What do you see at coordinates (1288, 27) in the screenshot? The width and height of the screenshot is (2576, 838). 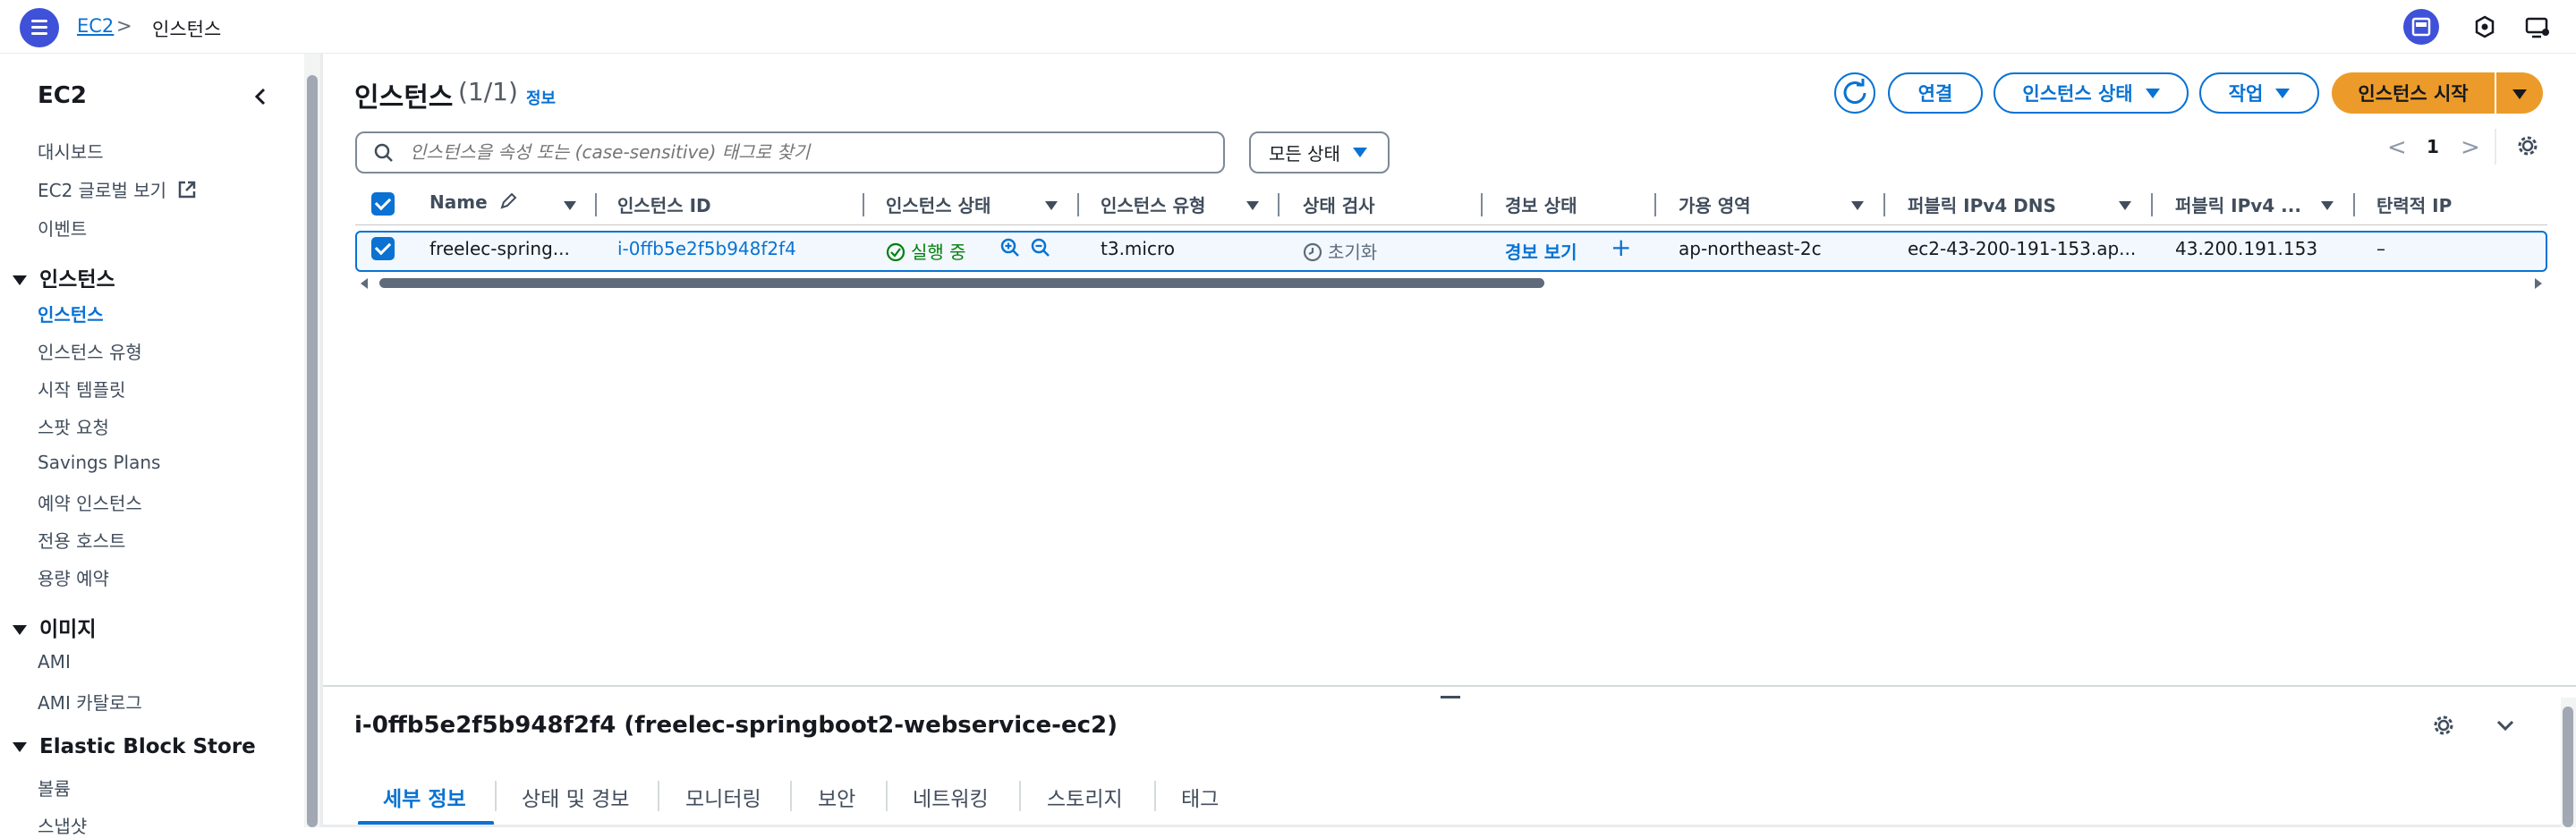 I see `top-navigation: EC2 > 인스턴스` at bounding box center [1288, 27].